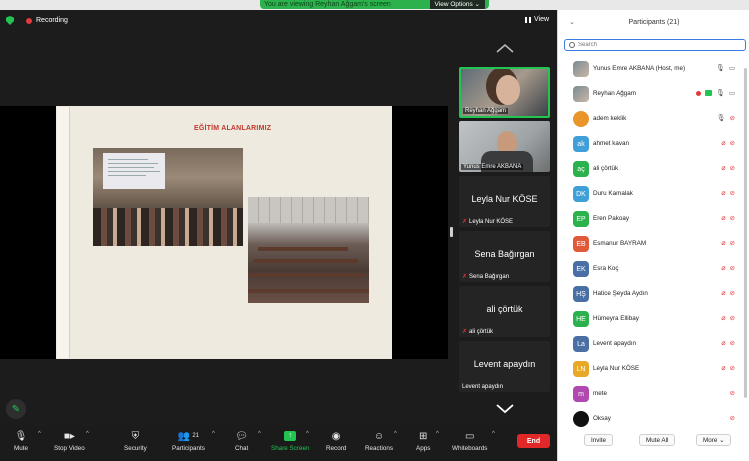 This screenshot has width=749, height=461. What do you see at coordinates (602, 418) in the screenshot?
I see `participant-name: Oksay` at bounding box center [602, 418].